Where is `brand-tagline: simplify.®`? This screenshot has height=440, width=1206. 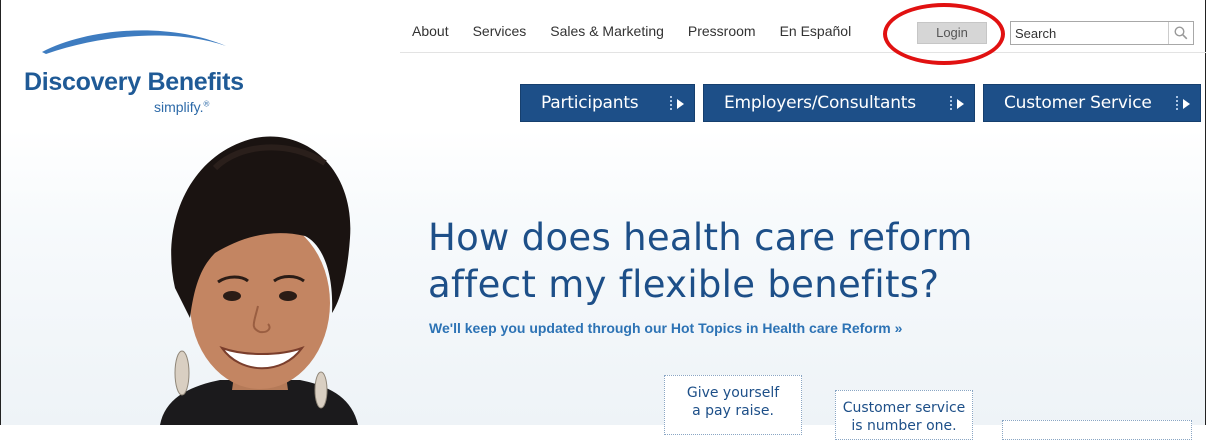
brand-tagline: simplify.® is located at coordinates (182, 107).